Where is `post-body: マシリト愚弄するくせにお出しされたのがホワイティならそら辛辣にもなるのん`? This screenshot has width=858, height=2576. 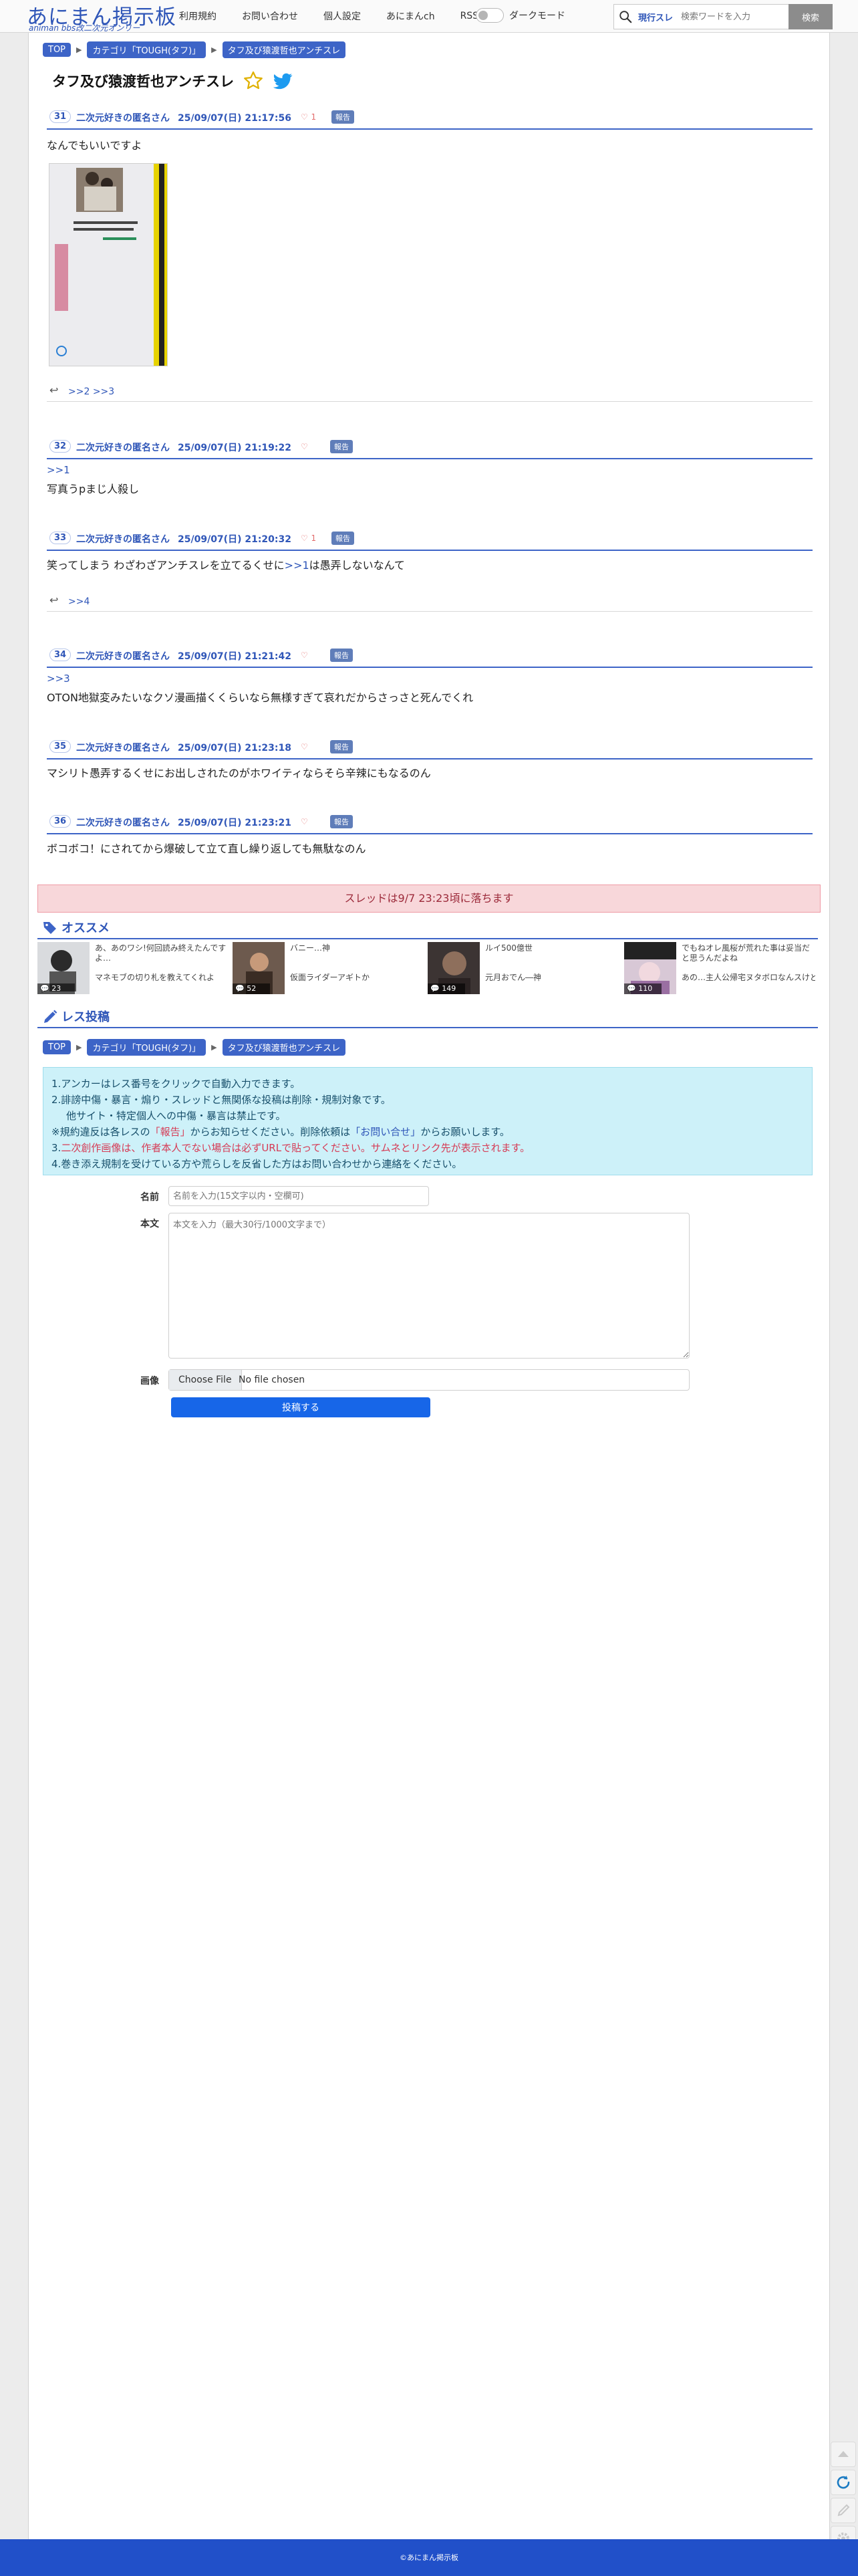
post-body: マシリト愚弄するくせにお出しされたのがホワイティならそら辛辣にもなるのん is located at coordinates (239, 773).